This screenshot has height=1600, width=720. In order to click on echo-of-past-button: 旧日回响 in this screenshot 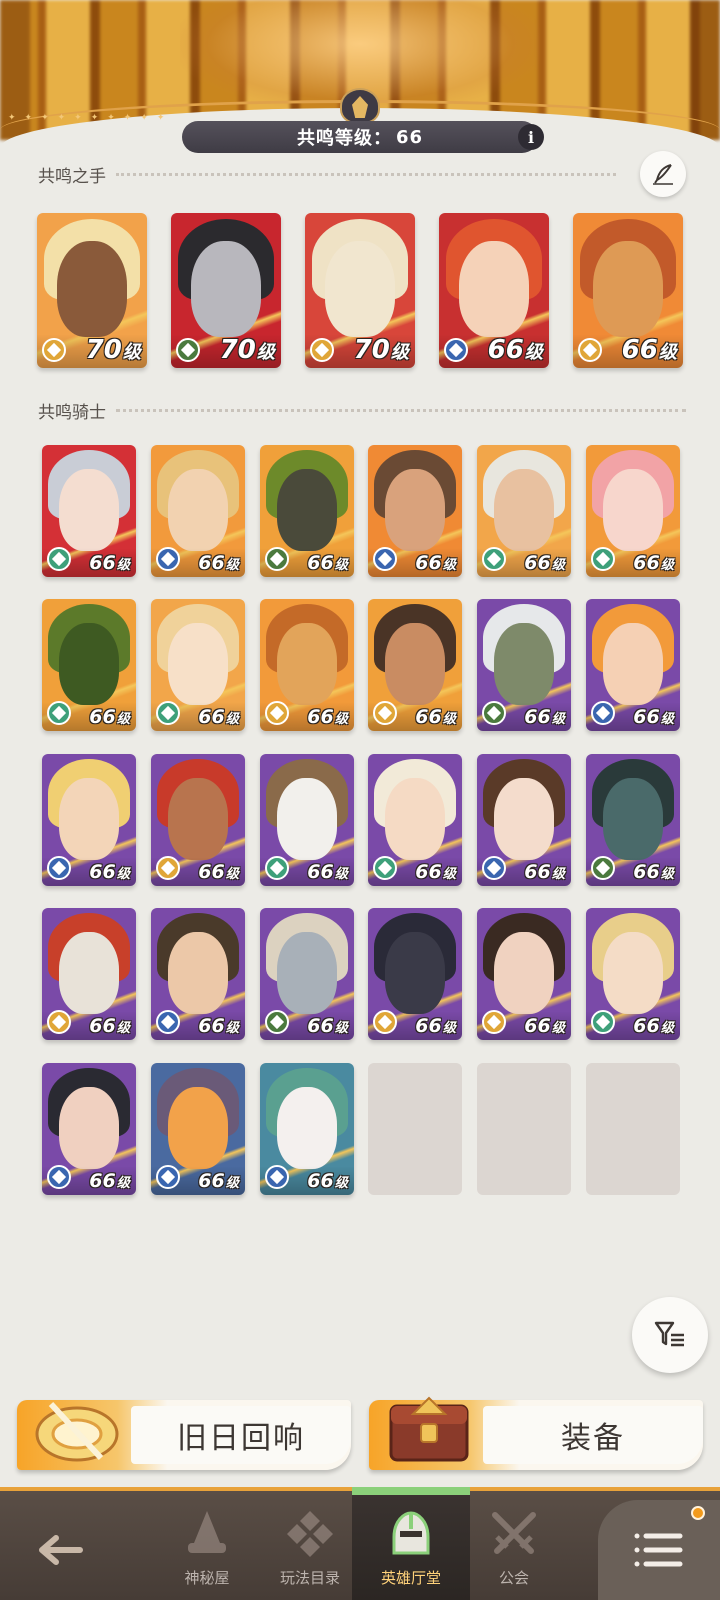, I will do `click(184, 1435)`.